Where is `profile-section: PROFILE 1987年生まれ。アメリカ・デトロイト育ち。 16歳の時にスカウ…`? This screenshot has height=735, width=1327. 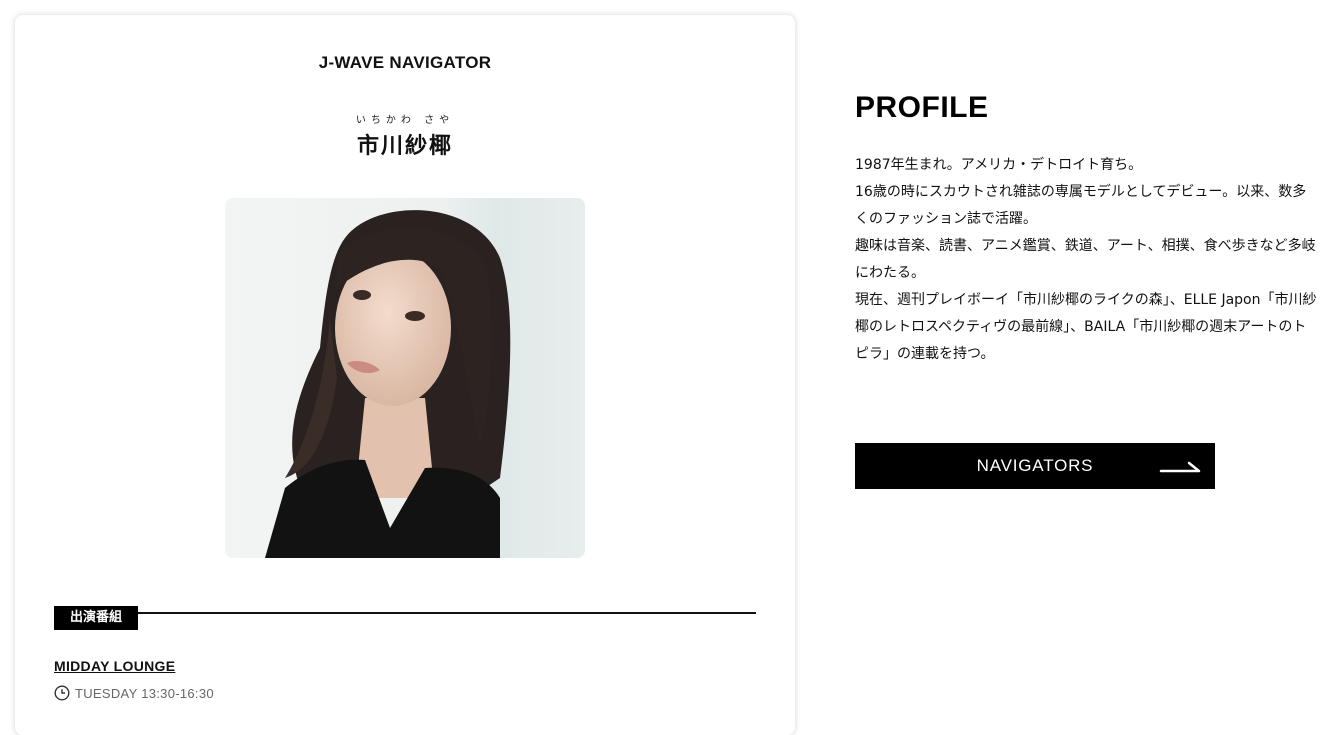
profile-section: PROFILE 1987年生まれ。アメリカ・デトロイト育ち。 16歳の時にスカウ… is located at coordinates (1086, 228).